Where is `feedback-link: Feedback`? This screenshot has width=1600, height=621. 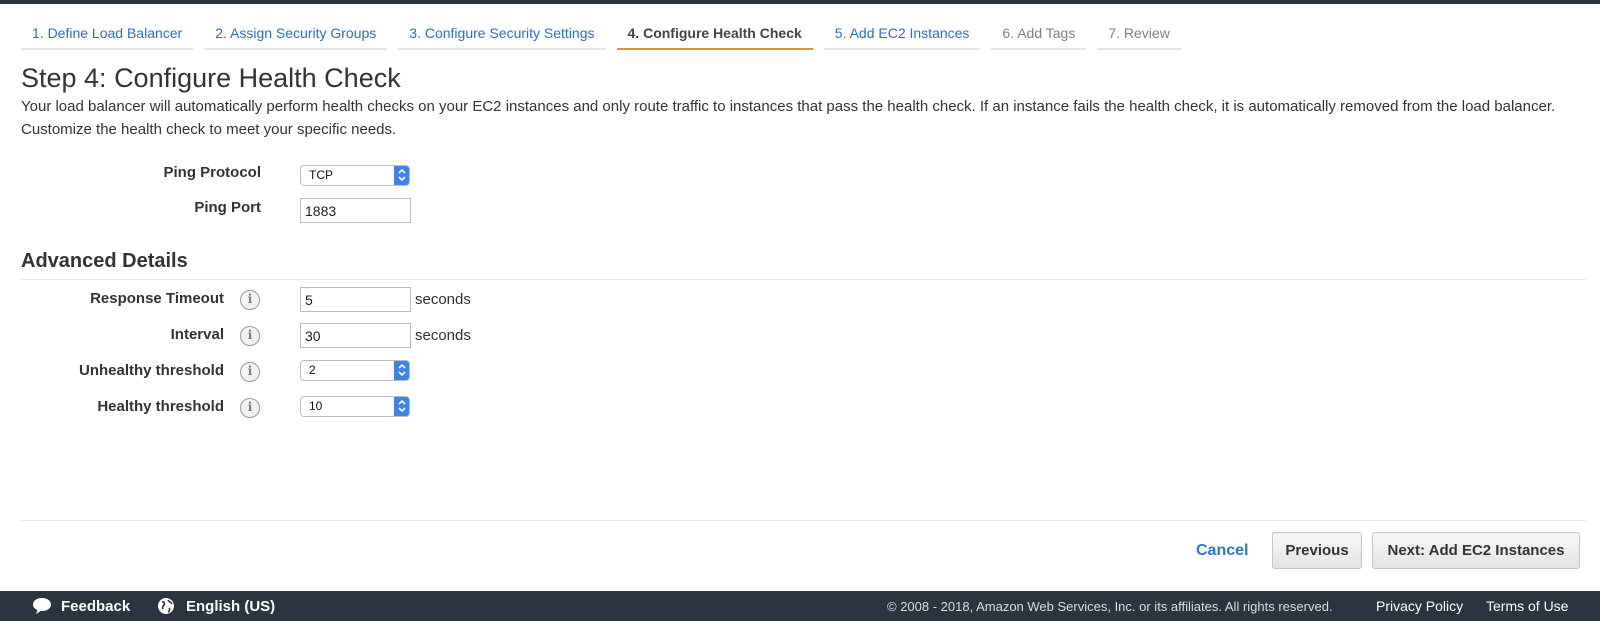 feedback-link: Feedback is located at coordinates (95, 606).